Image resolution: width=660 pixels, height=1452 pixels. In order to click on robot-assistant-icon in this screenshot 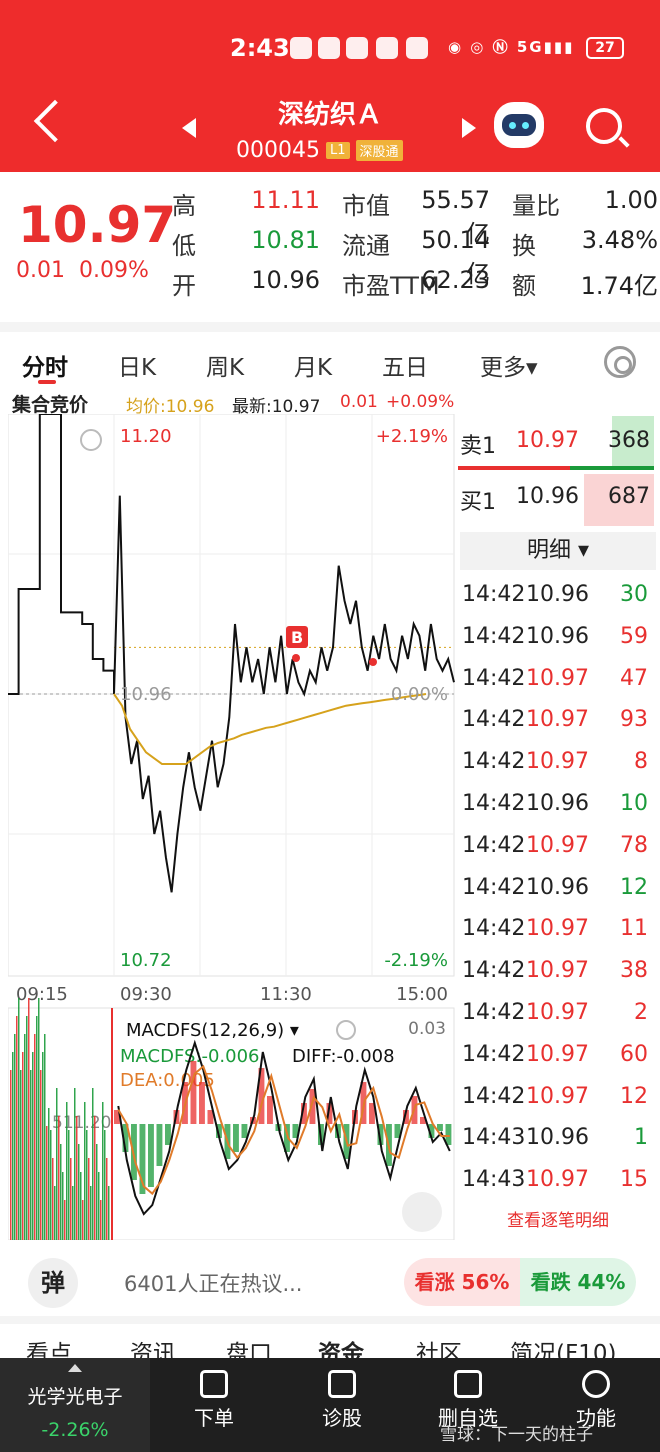, I will do `click(519, 125)`.